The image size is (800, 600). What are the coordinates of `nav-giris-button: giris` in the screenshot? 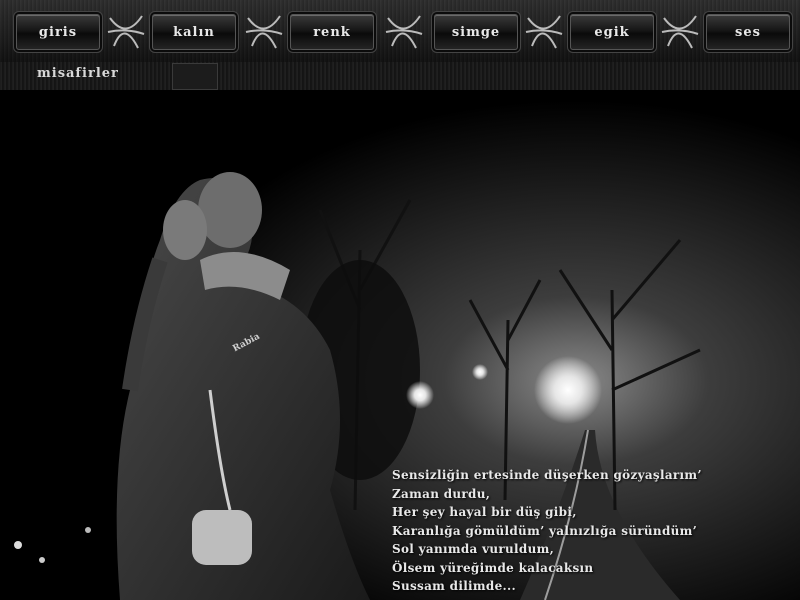 It's located at (58, 32).